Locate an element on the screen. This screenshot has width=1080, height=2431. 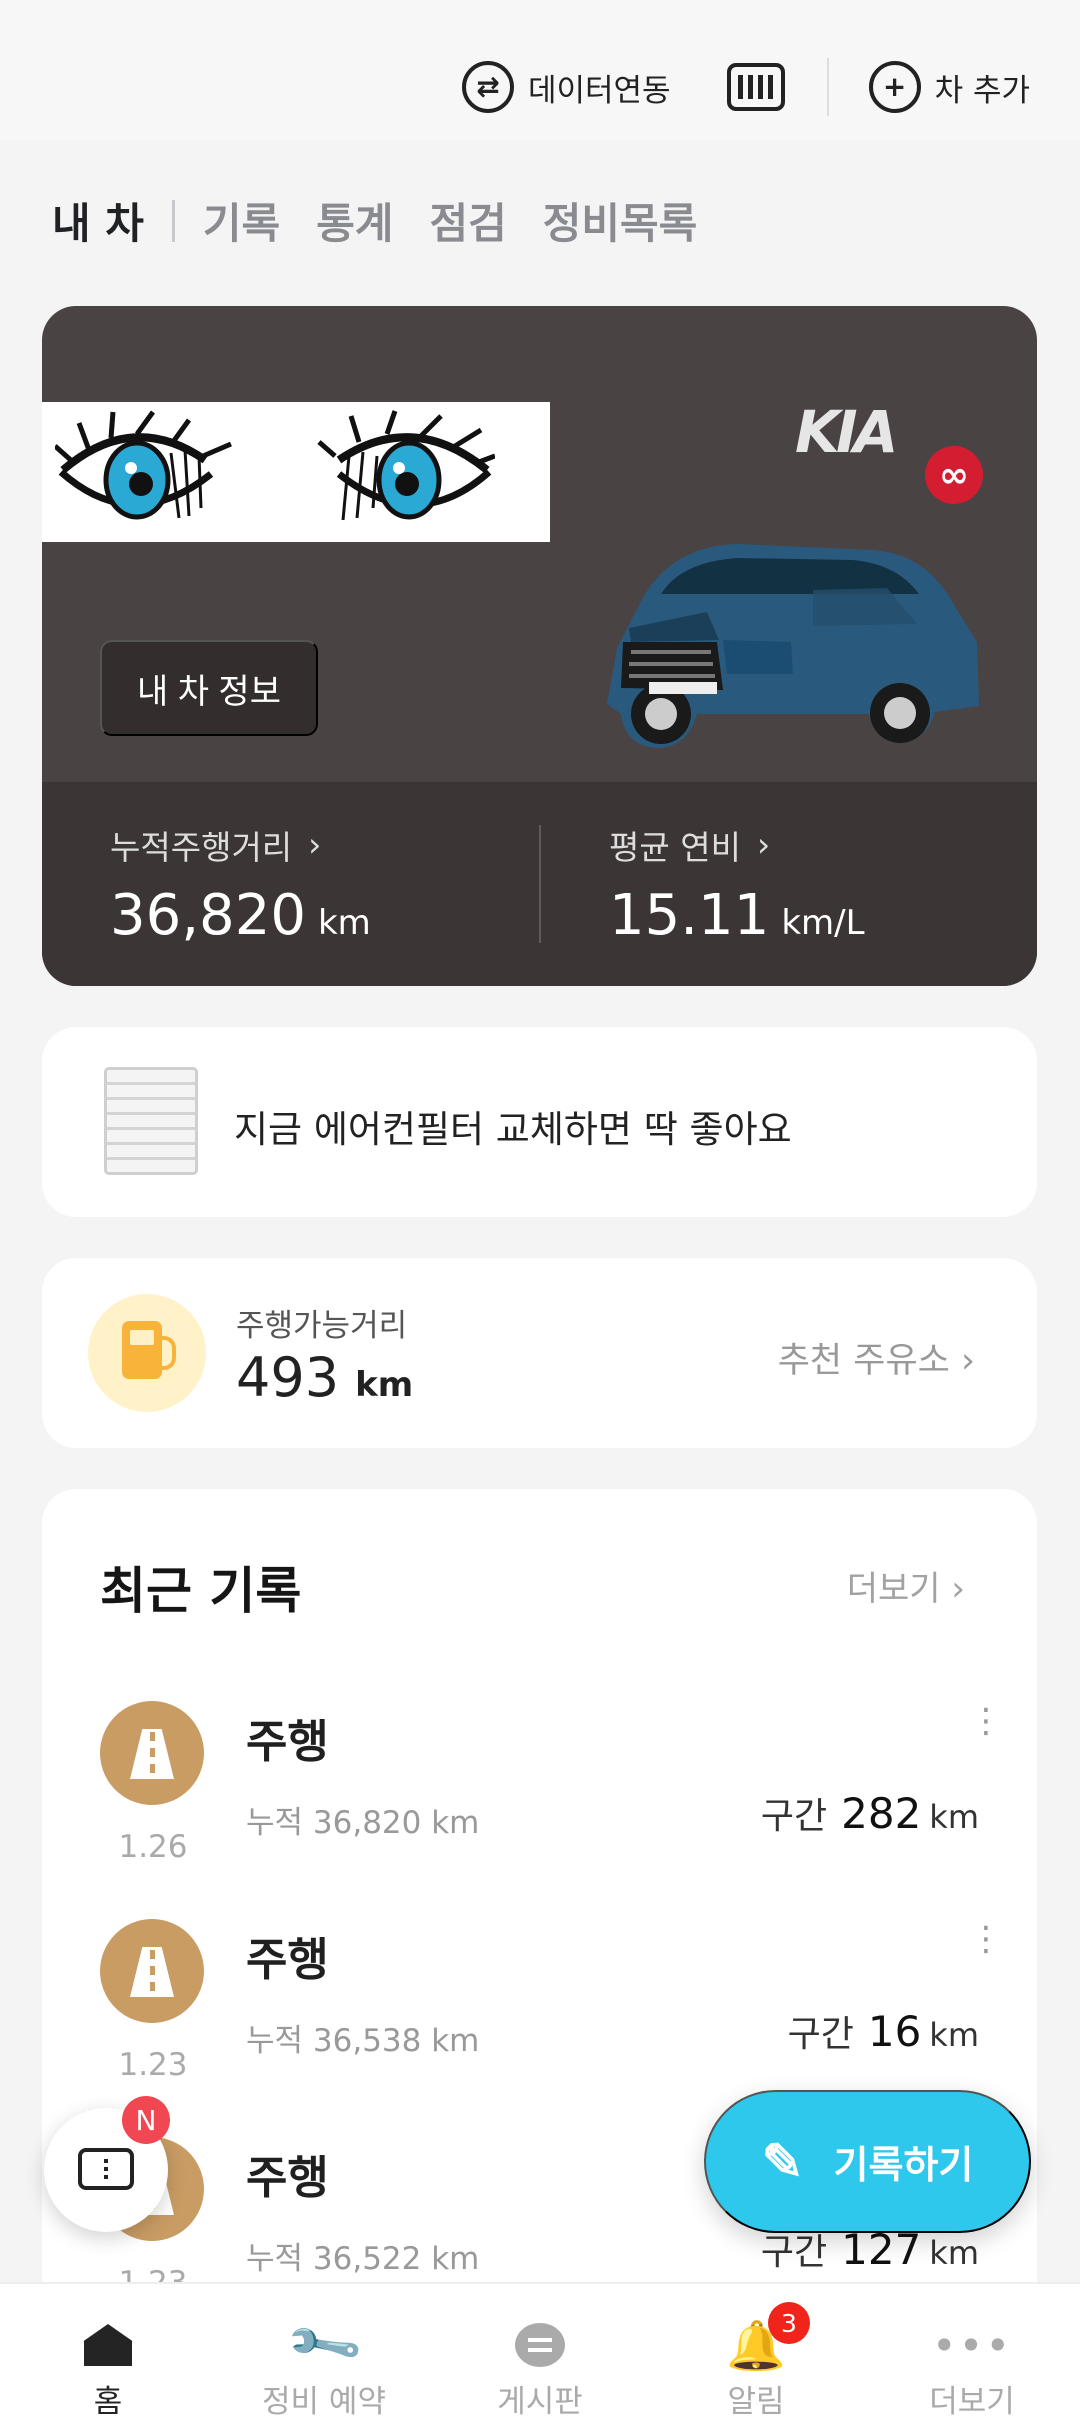
write-record-label: 기록하기 is located at coordinates (903, 2166).